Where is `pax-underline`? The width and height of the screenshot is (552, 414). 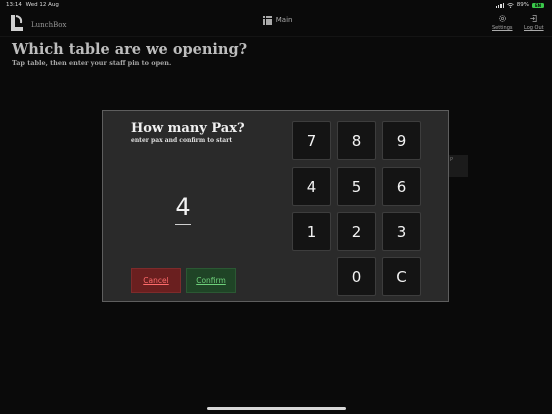 pax-underline is located at coordinates (183, 224).